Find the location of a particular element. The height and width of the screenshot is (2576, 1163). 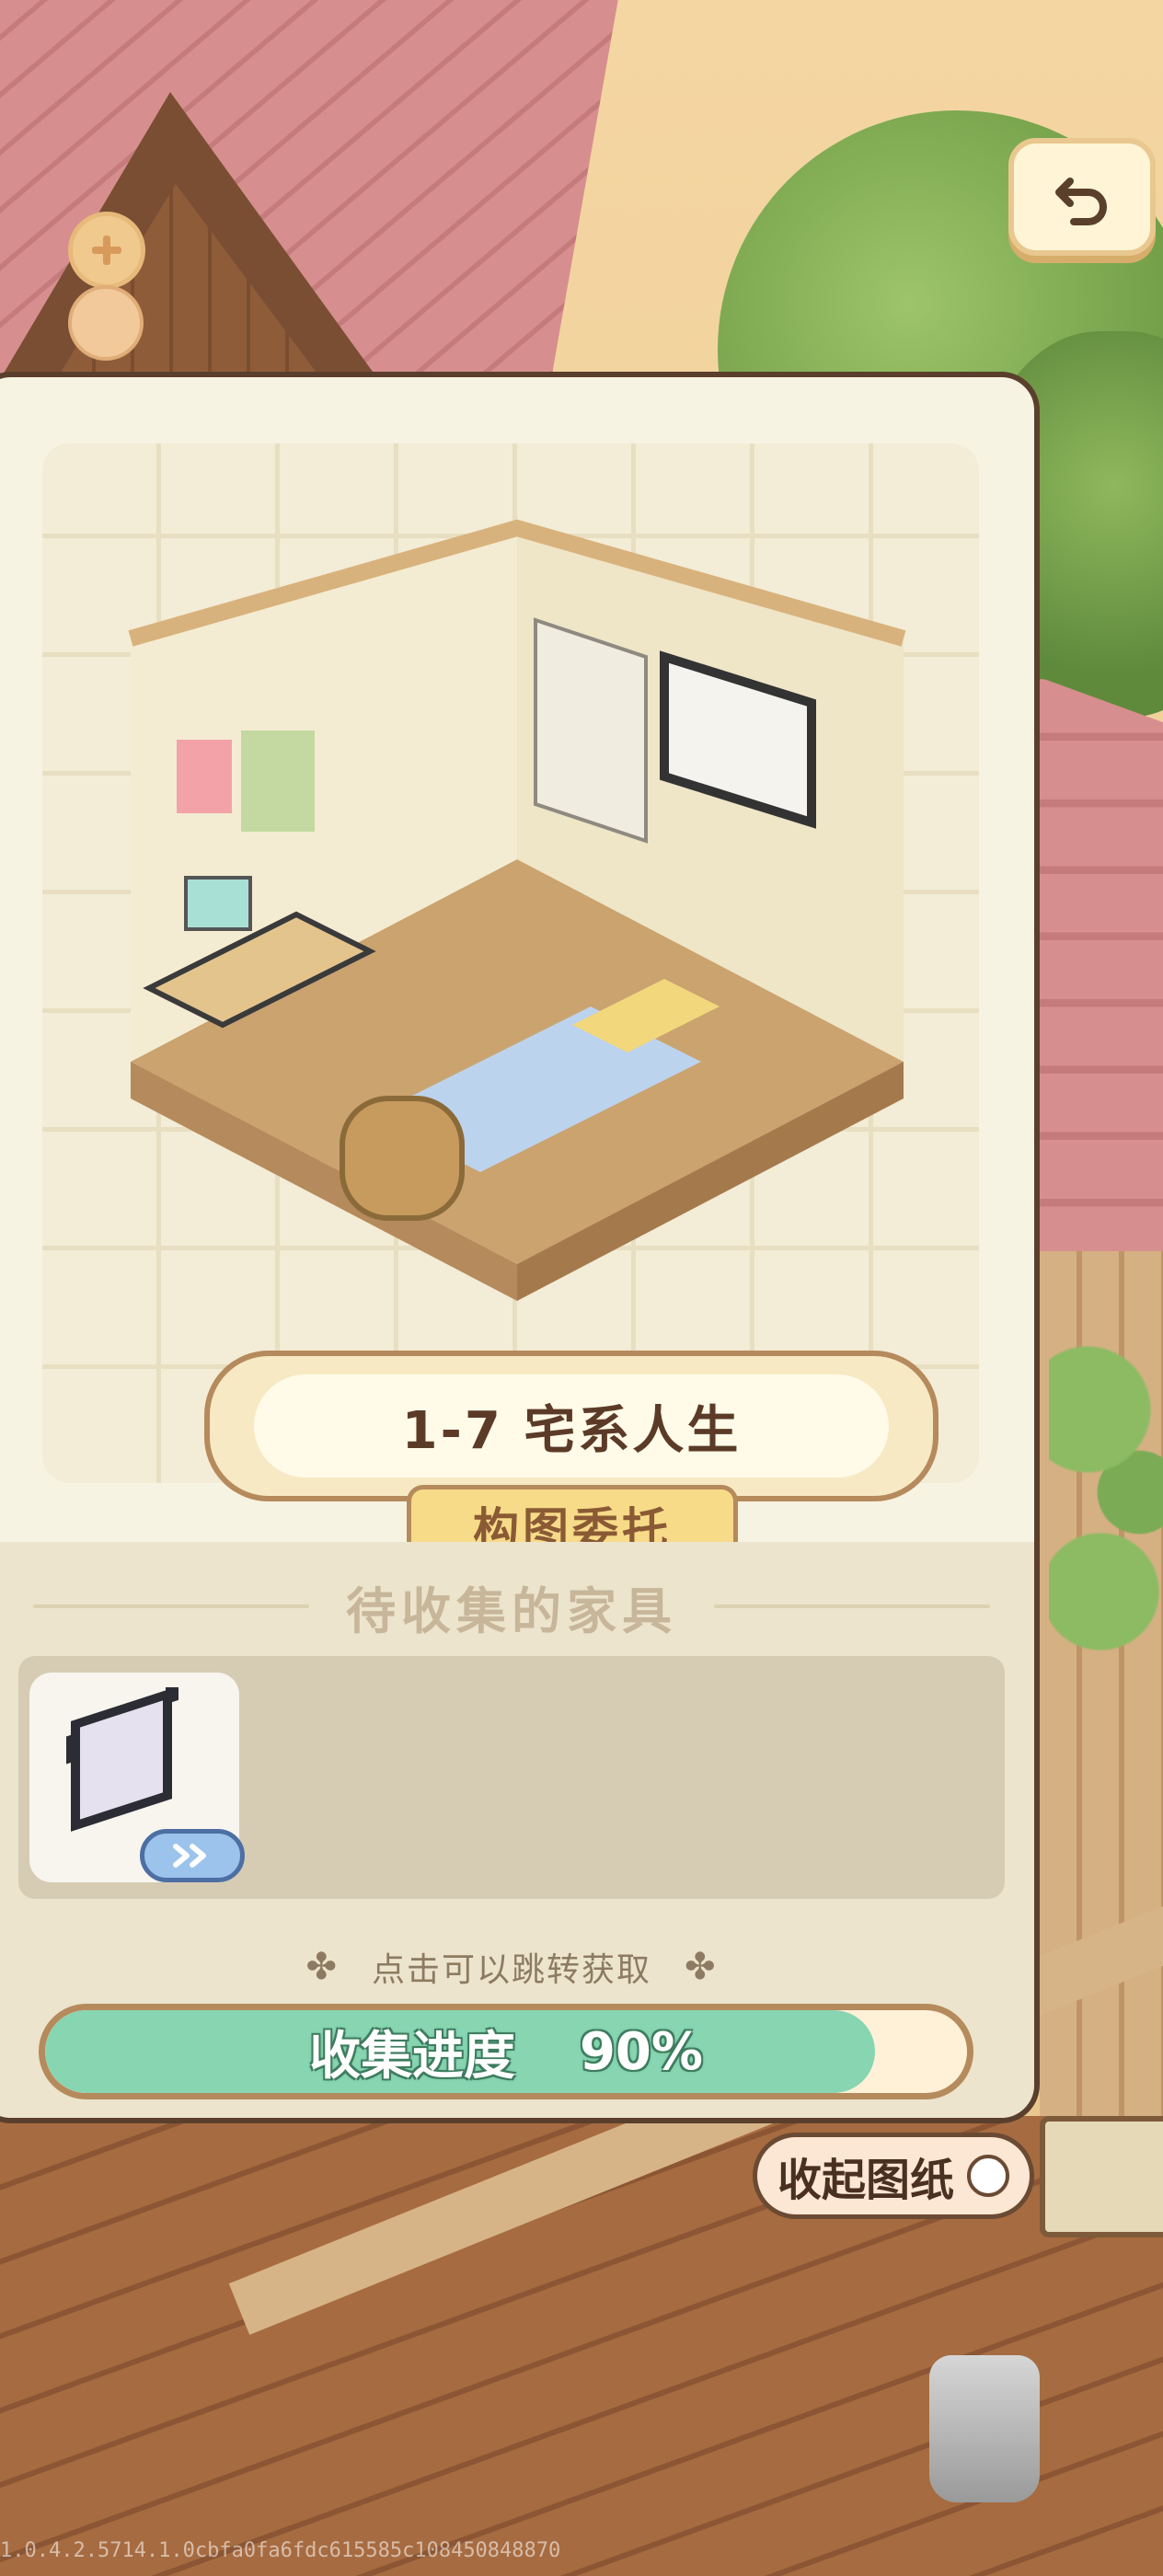

collapse-blueprint-button: 收起图纸 is located at coordinates (894, 2176).